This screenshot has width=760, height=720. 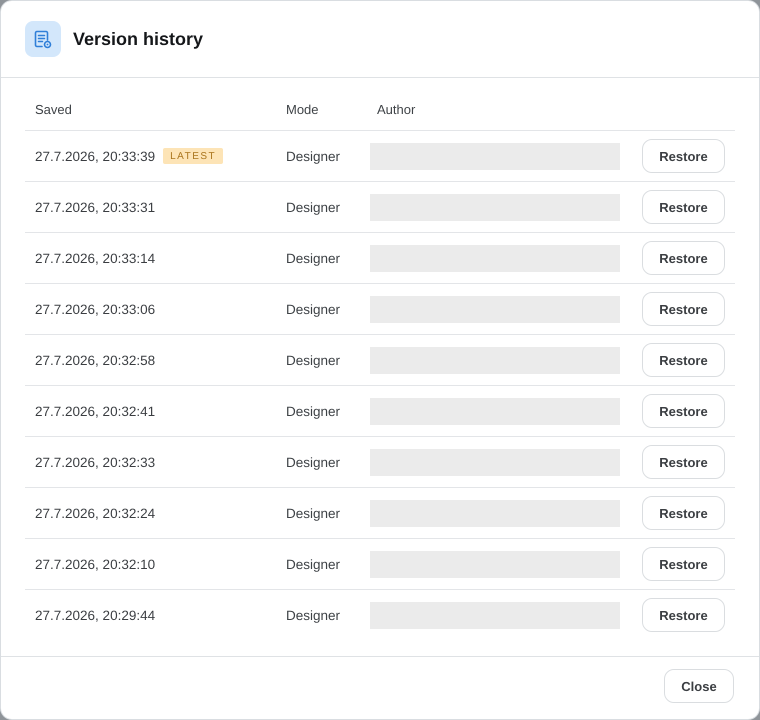 What do you see at coordinates (53, 109) in the screenshot?
I see `column-header: Saved` at bounding box center [53, 109].